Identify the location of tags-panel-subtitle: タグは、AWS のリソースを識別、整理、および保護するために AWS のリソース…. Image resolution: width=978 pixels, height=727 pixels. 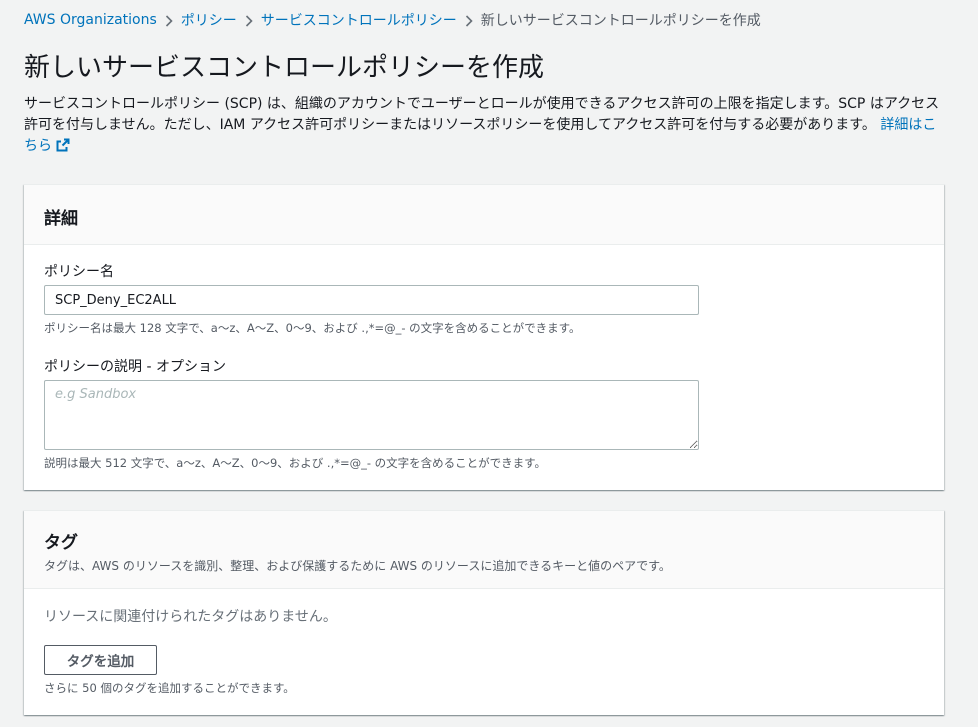
(357, 566).